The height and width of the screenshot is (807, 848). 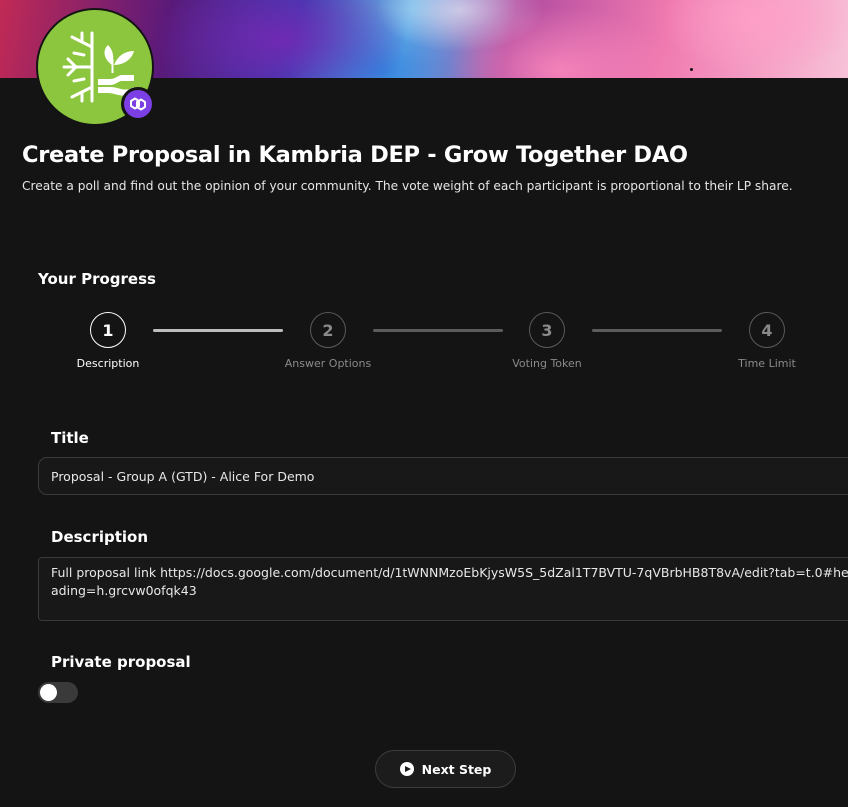 I want to click on play-circle-icon, so click(x=406, y=769).